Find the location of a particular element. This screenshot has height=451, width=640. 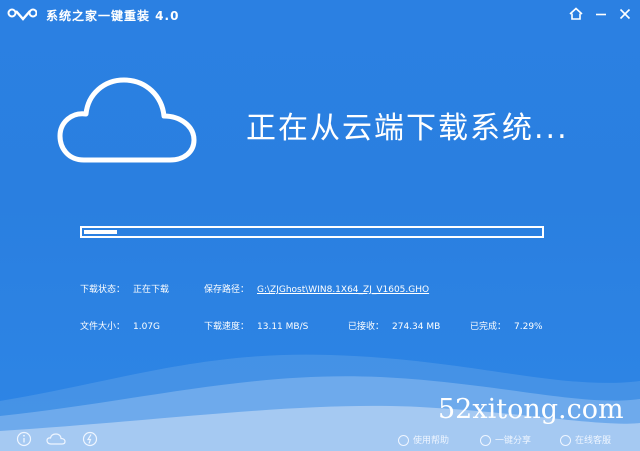

size-value: 1.07G is located at coordinates (147, 327).